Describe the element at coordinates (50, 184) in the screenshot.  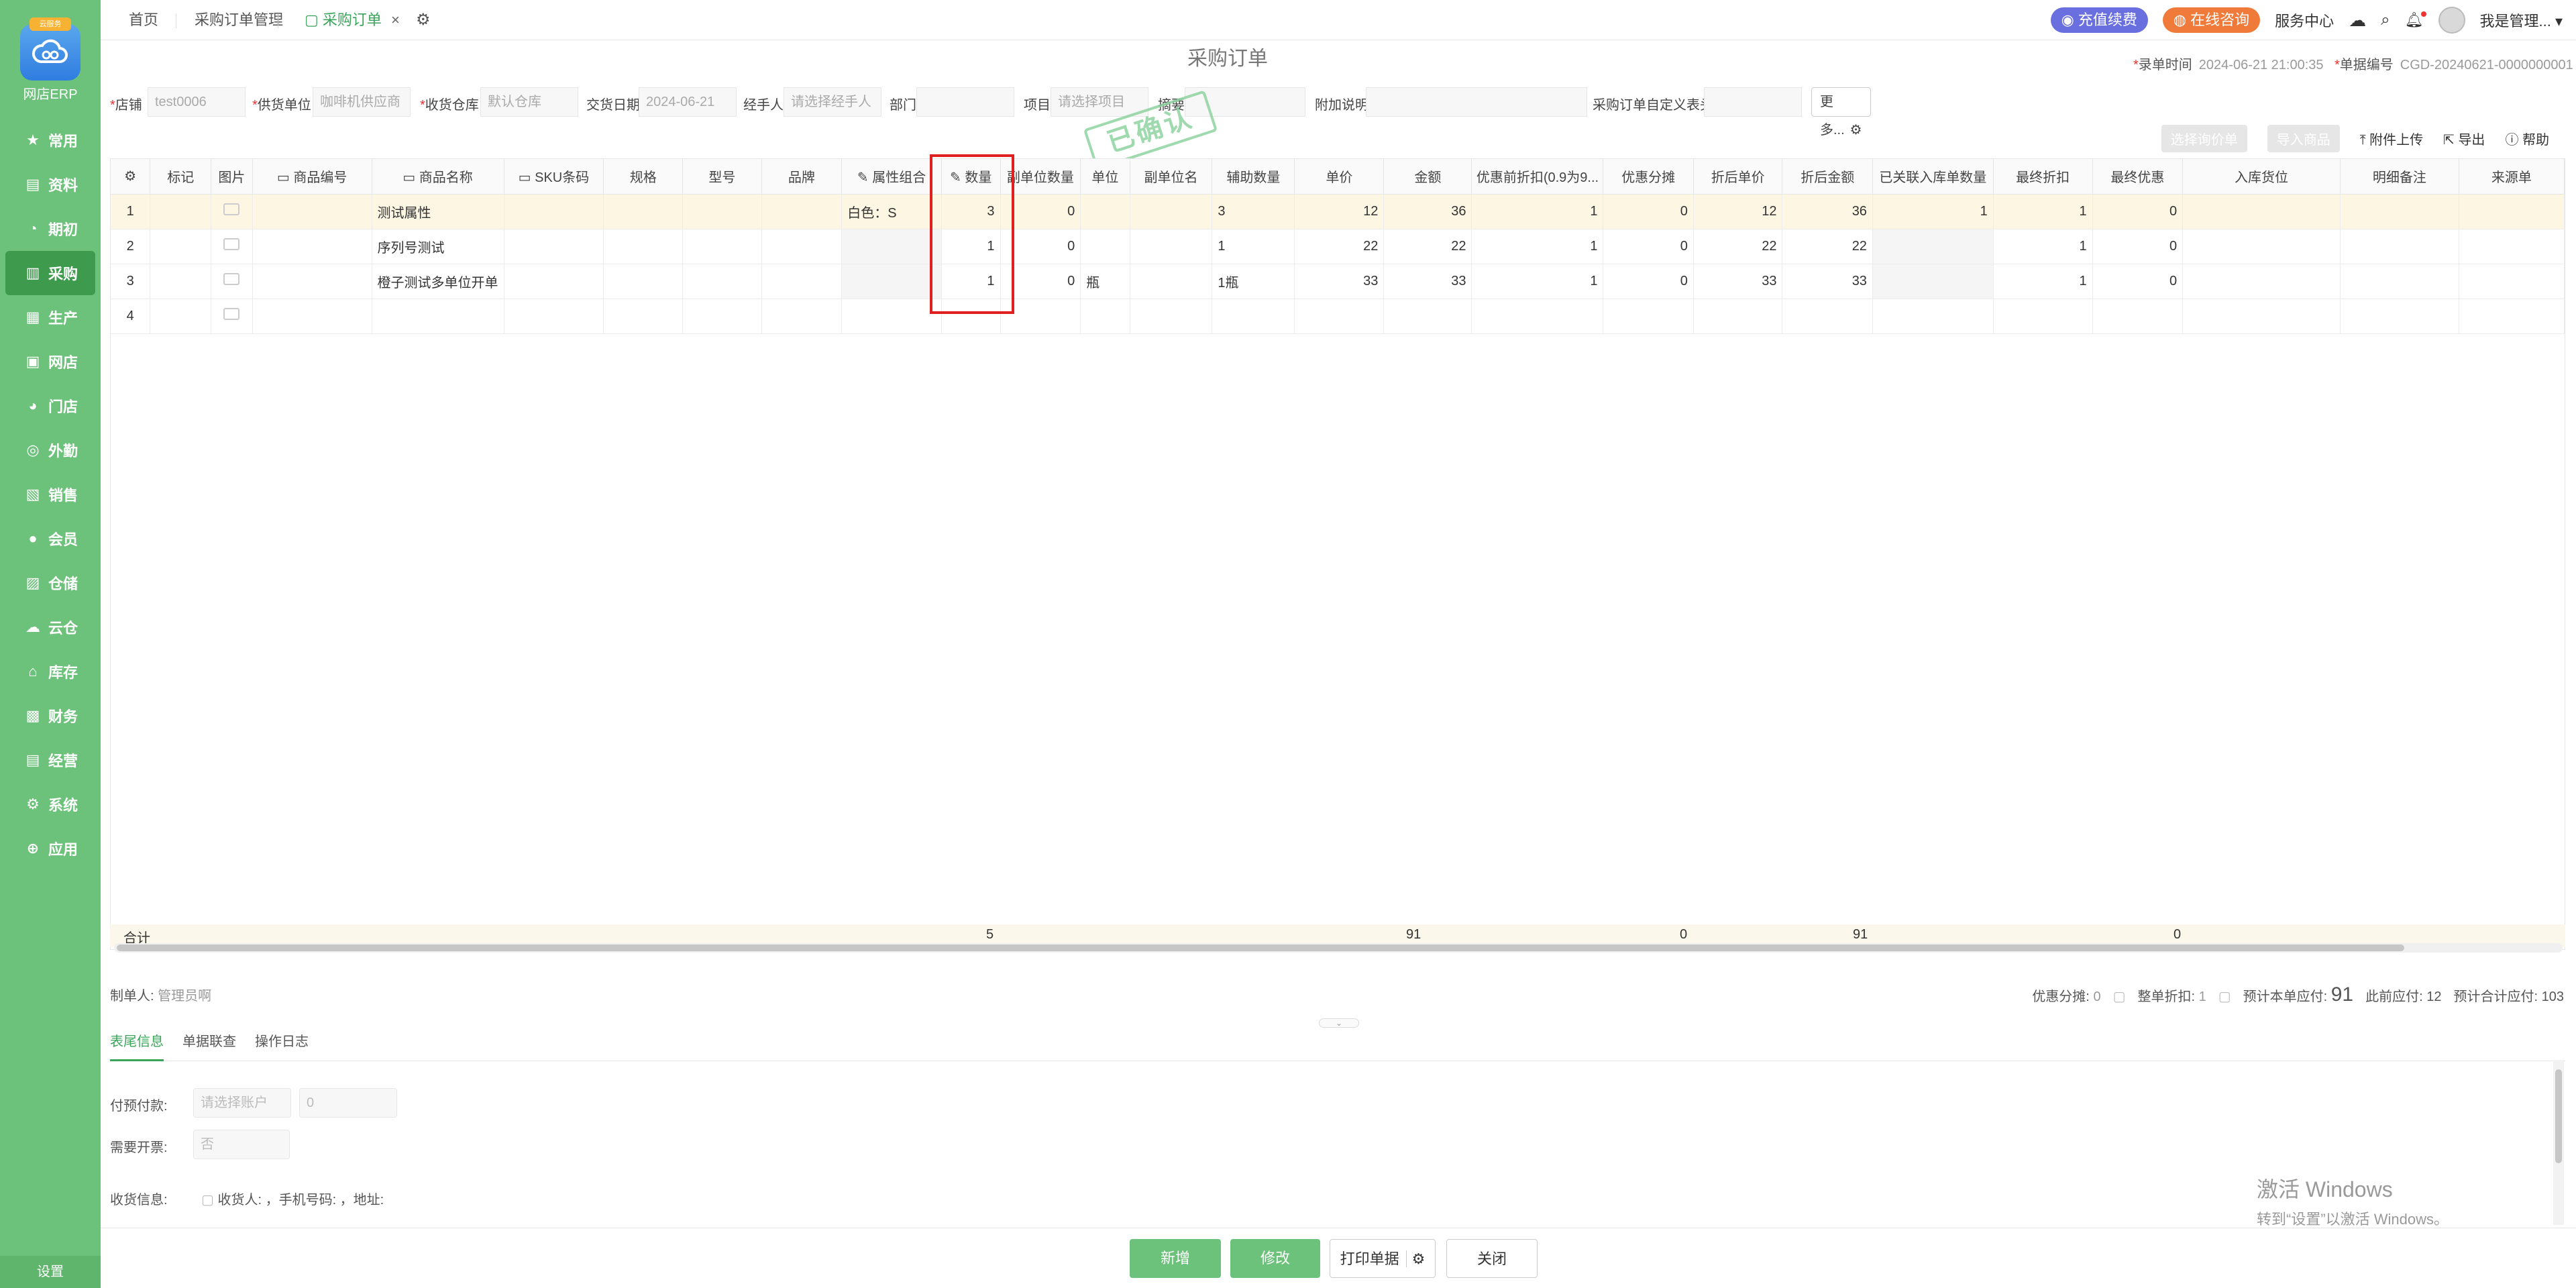
I see `sidebar-item-data: ▤ 资料` at that location.